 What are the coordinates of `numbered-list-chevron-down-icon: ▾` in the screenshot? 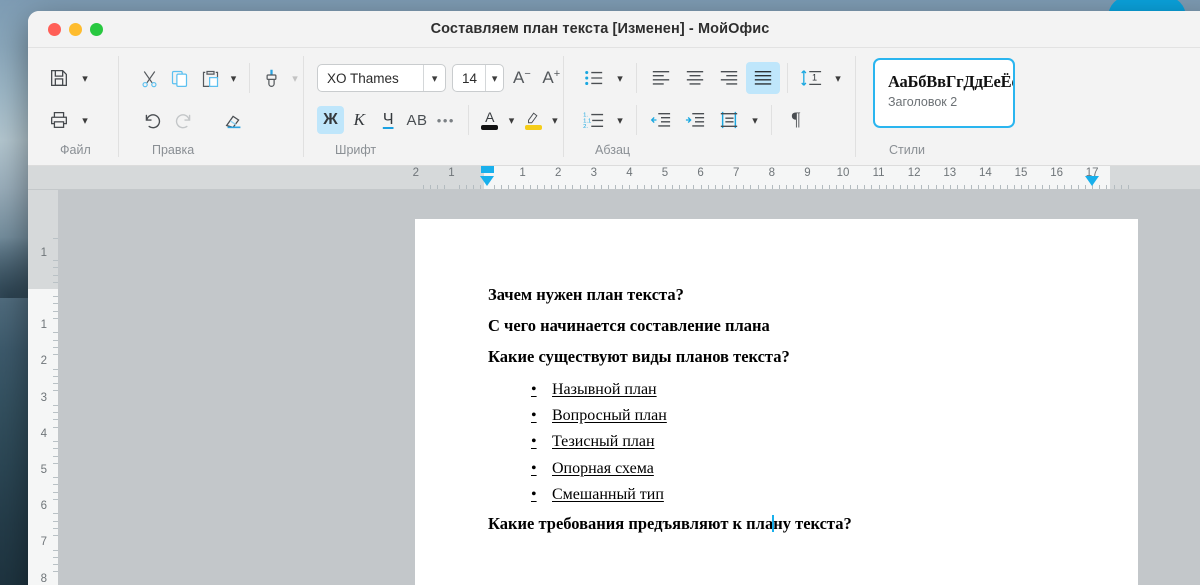 It's located at (620, 120).